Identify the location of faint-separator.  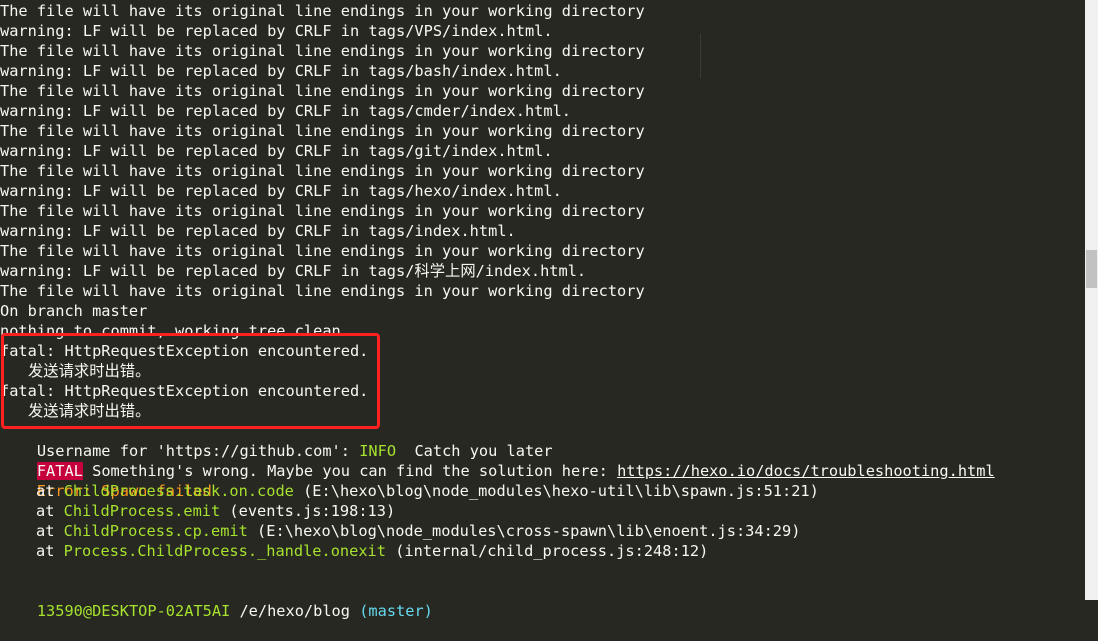
(700, 56).